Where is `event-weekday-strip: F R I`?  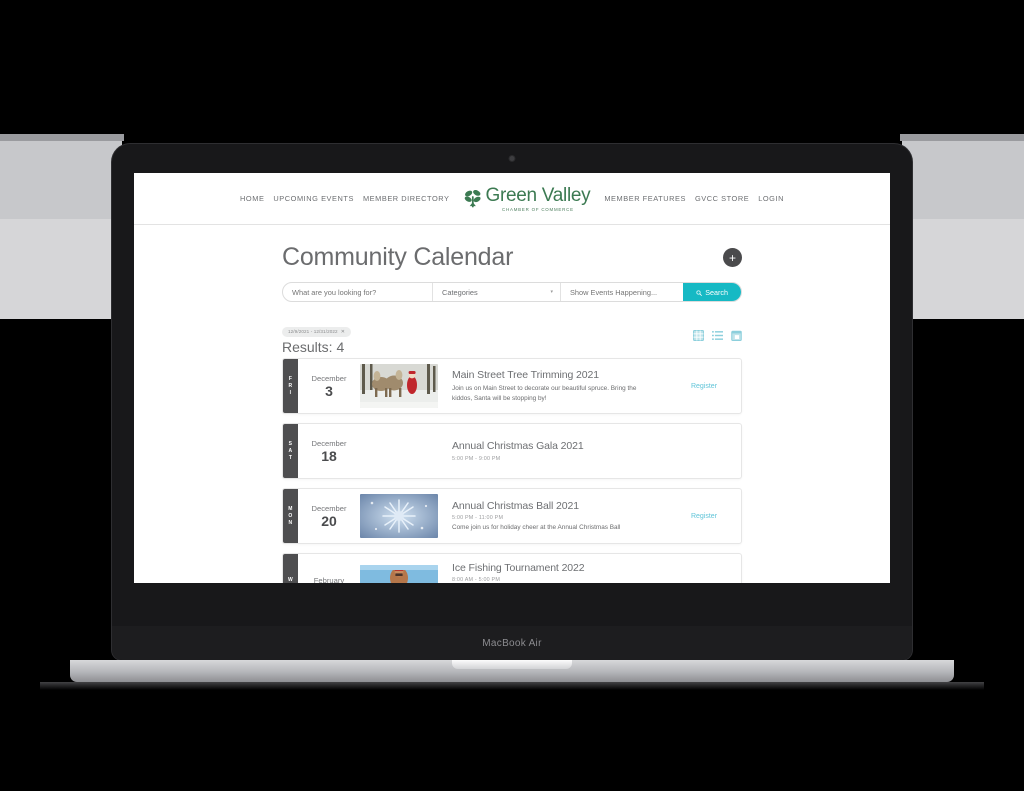 event-weekday-strip: F R I is located at coordinates (290, 386).